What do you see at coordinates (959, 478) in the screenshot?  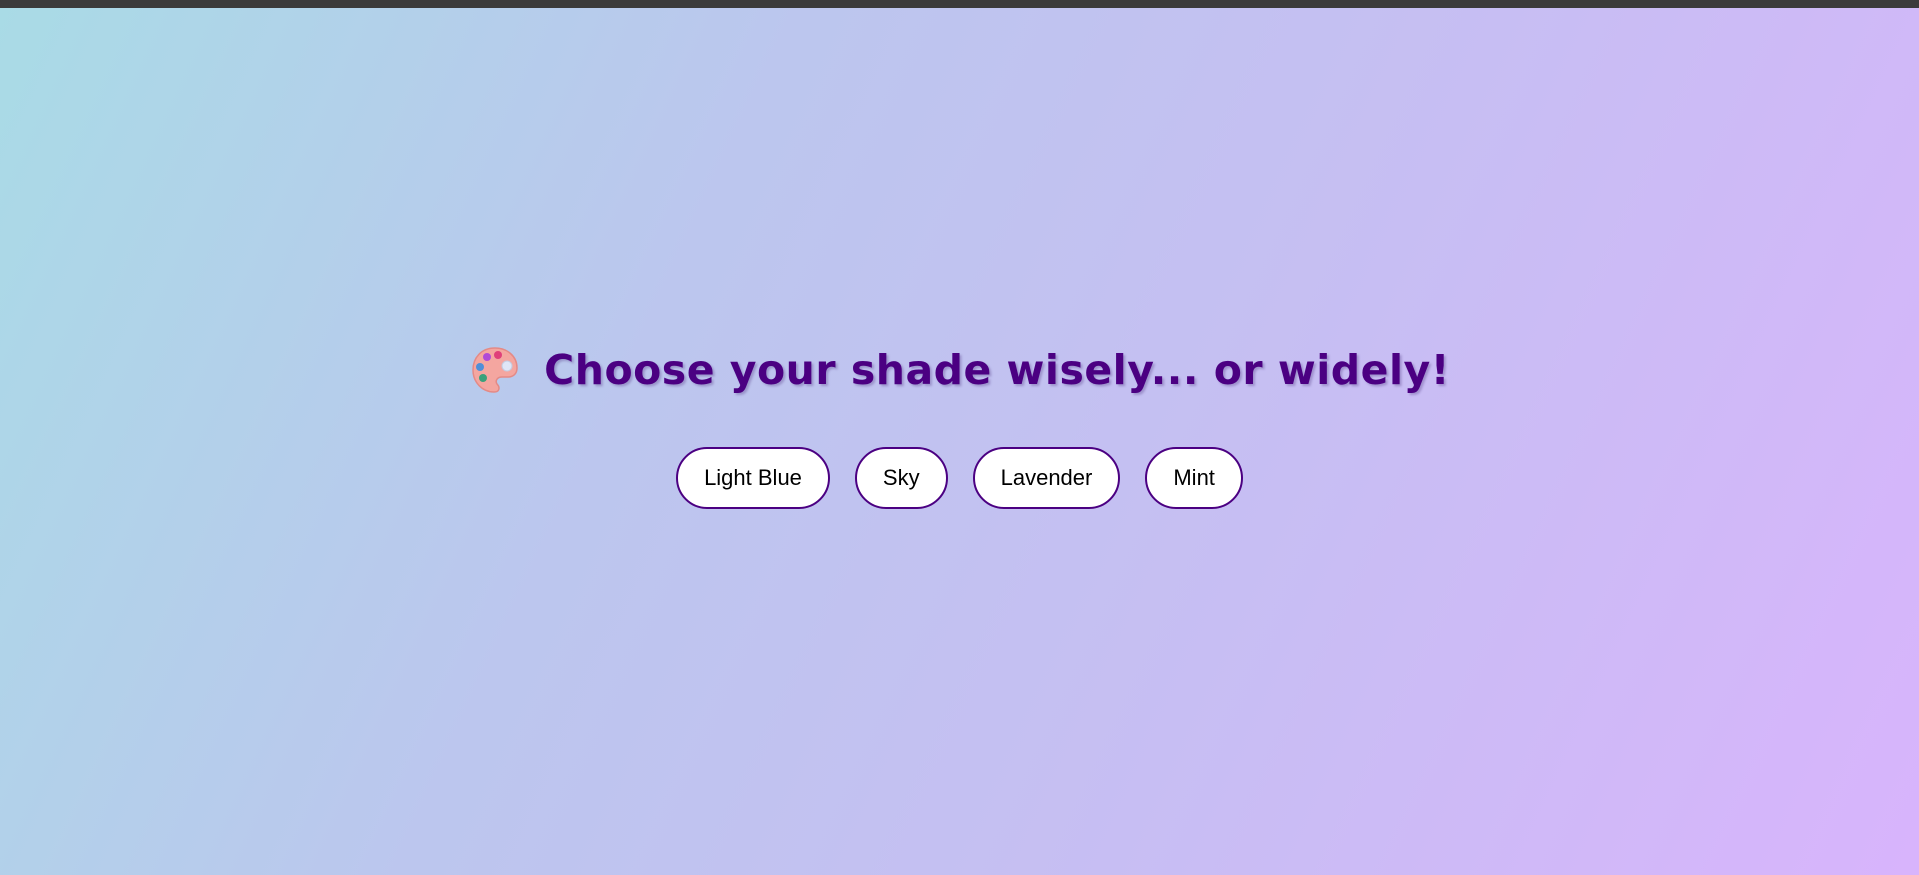 I see `shade-button-group: Light Blue Sky Lavender Mint` at bounding box center [959, 478].